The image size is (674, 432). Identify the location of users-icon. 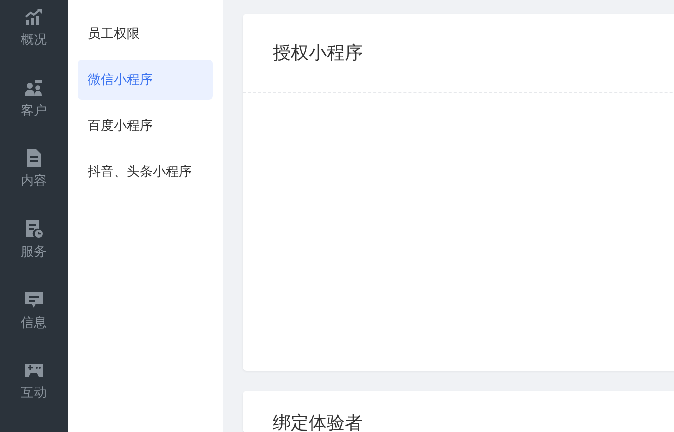
(34, 87).